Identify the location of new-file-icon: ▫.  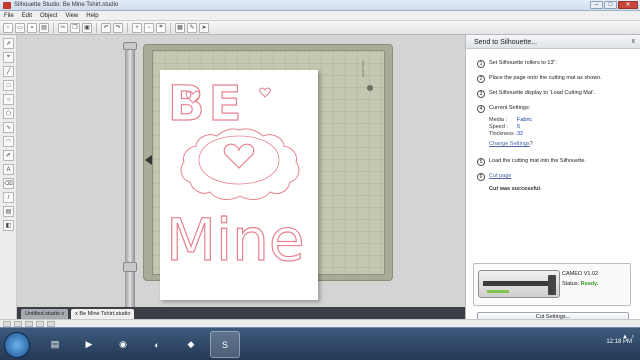
(8, 27).